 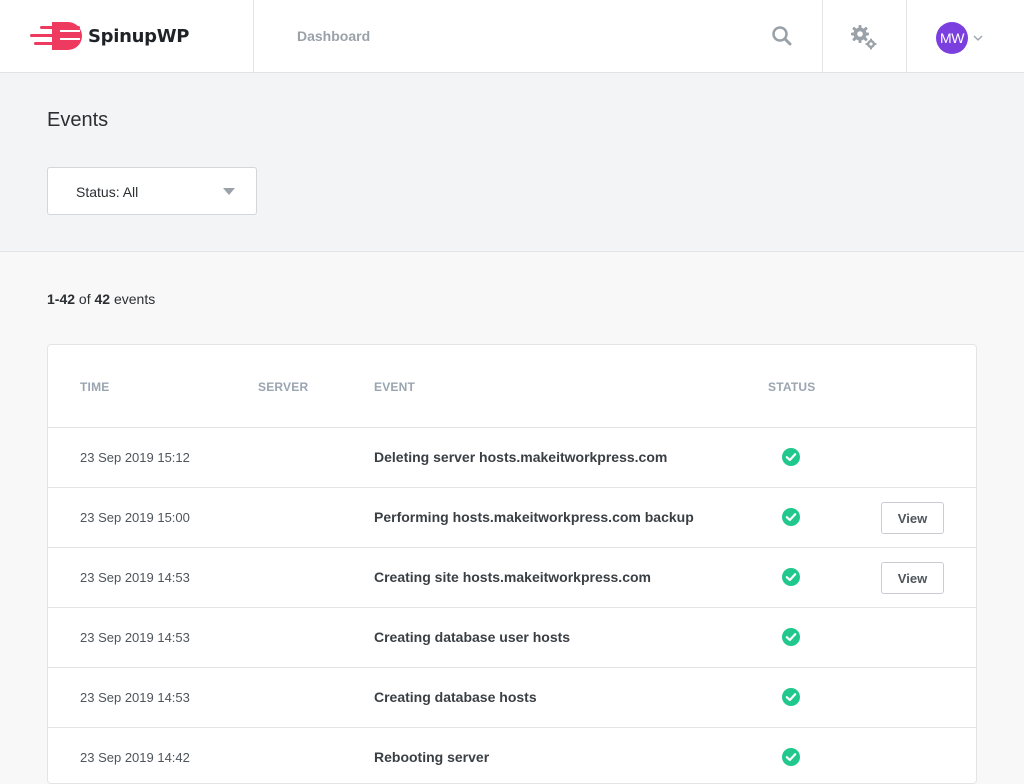 I want to click on search-button, so click(x=782, y=36).